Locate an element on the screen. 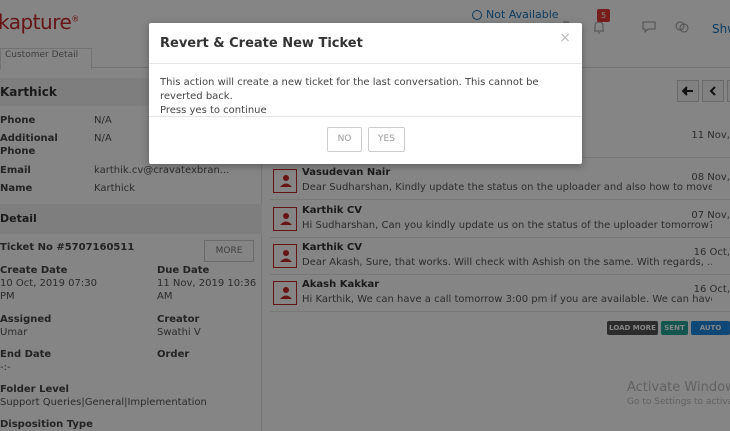  modal-footer-divider is located at coordinates (365, 116).